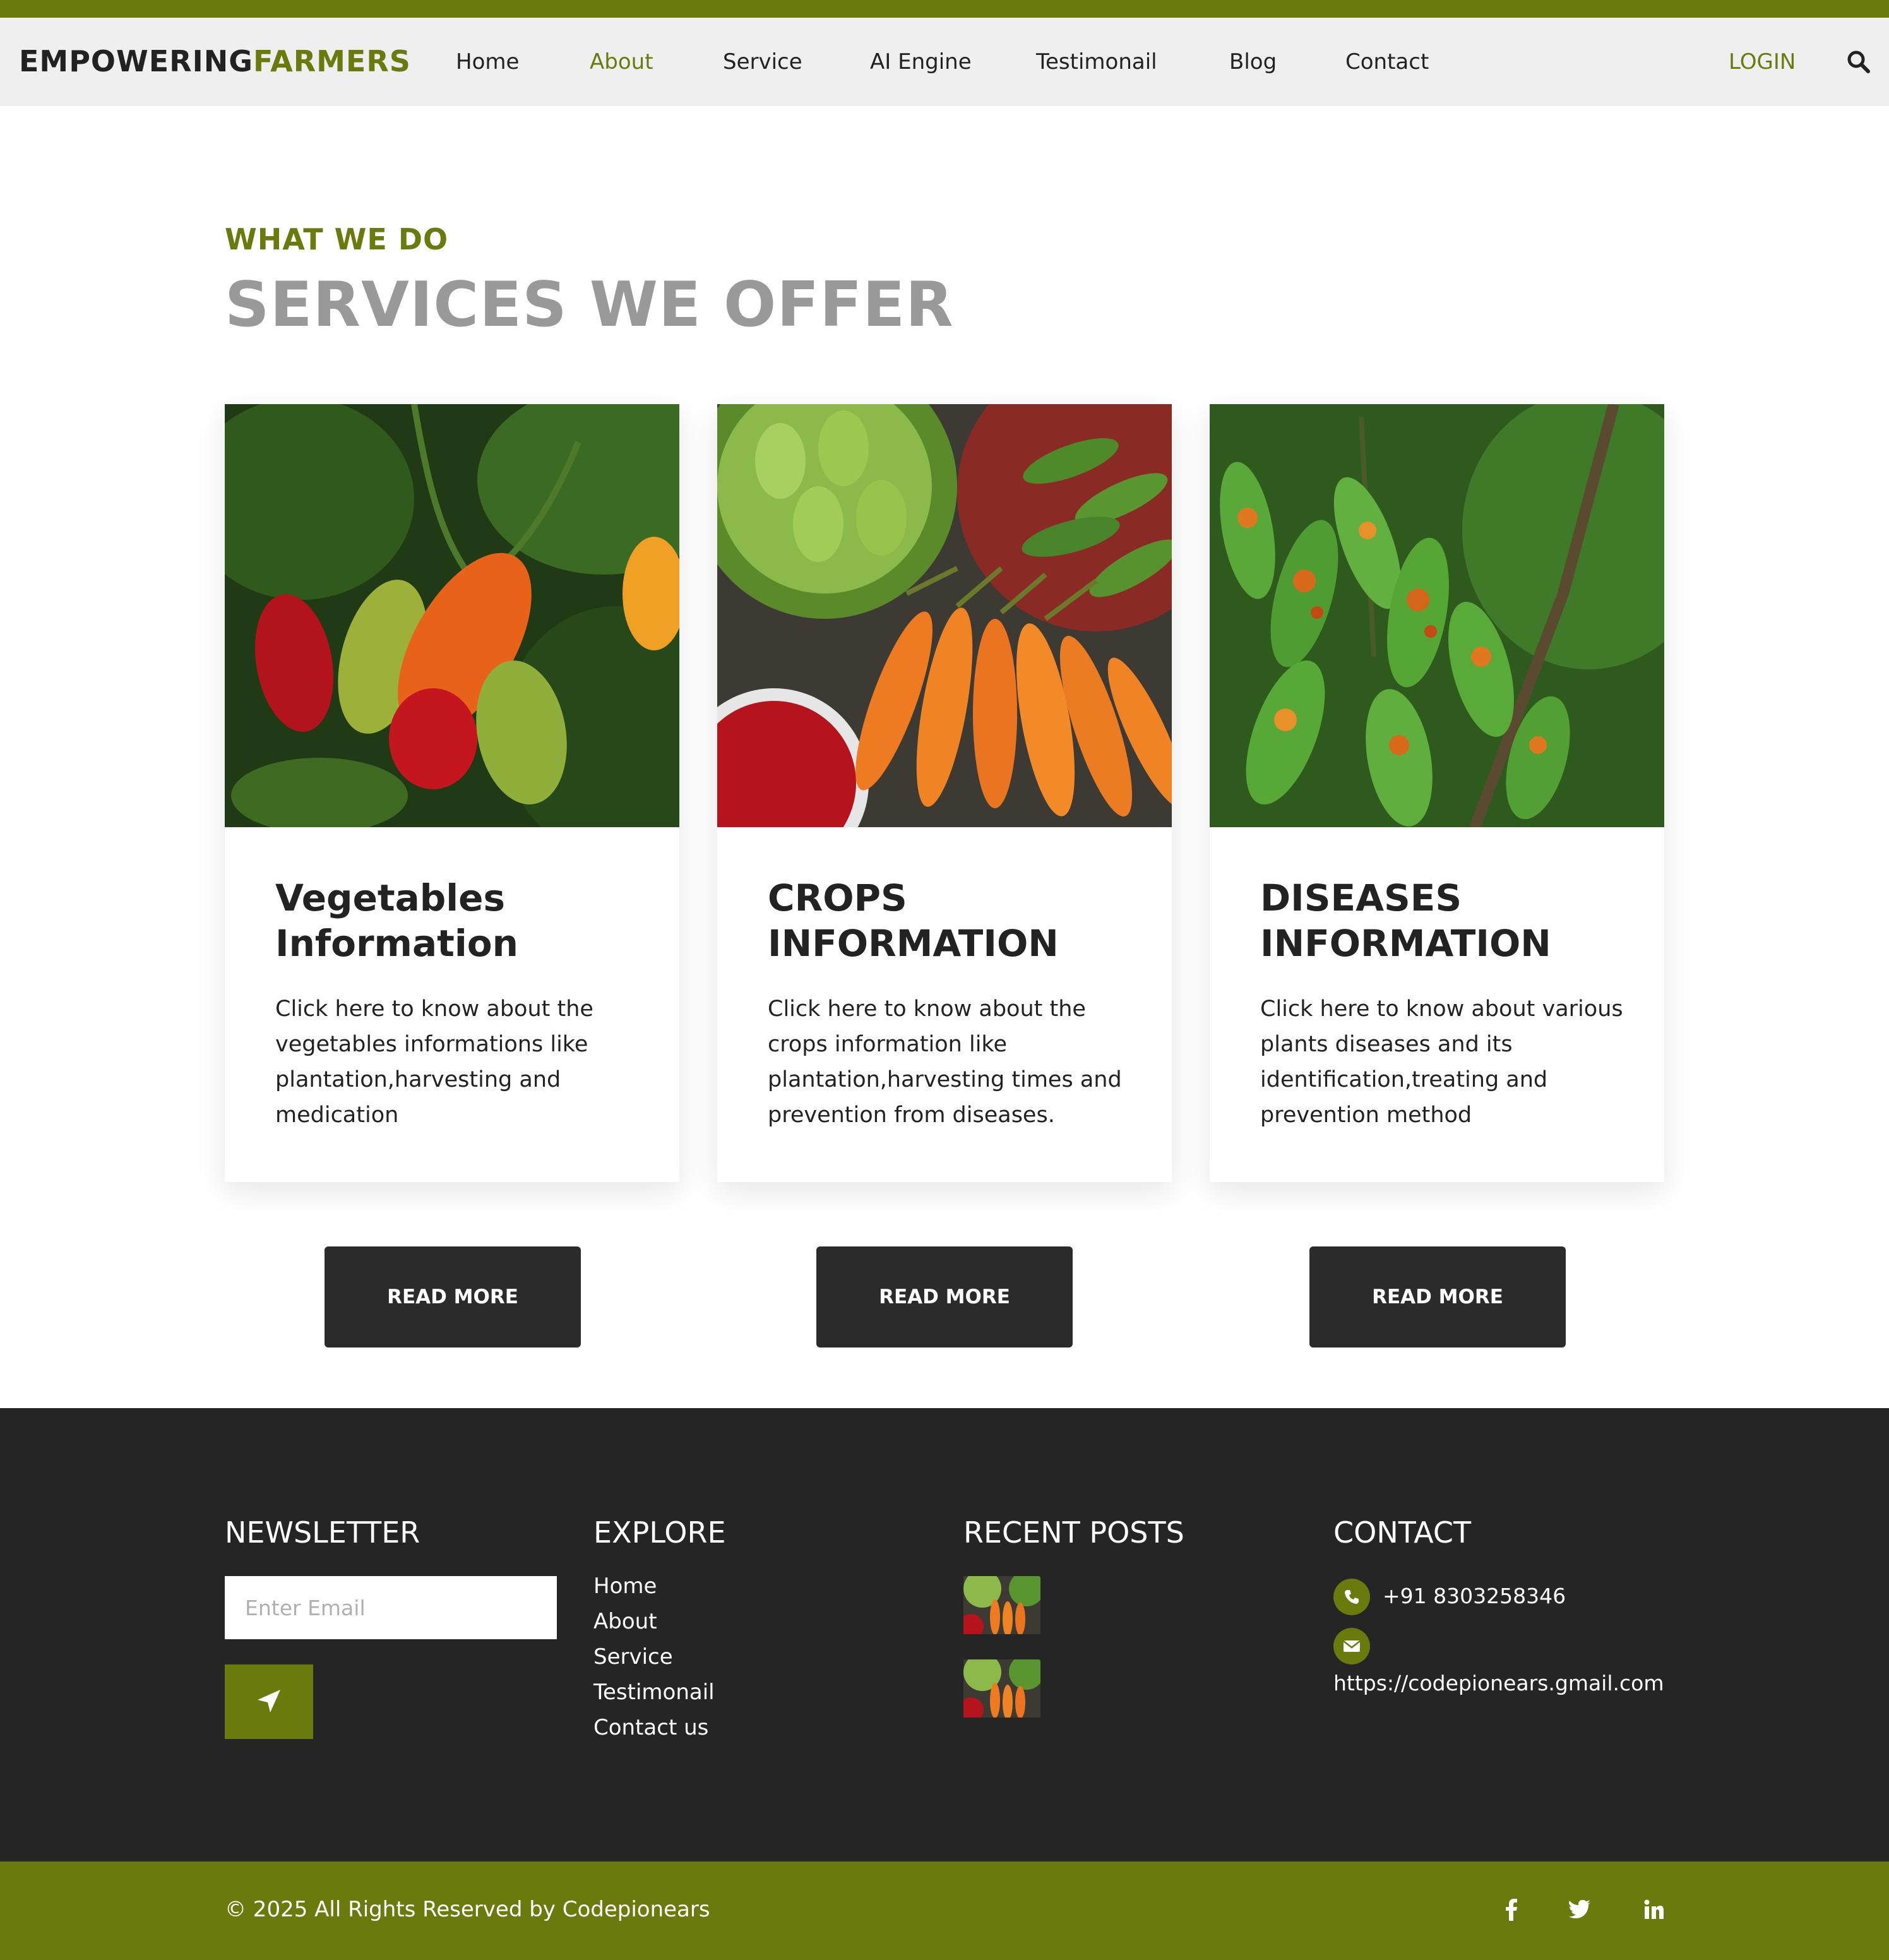  Describe the element at coordinates (332, 61) in the screenshot. I see `brand-part-2: FARMERS` at that location.